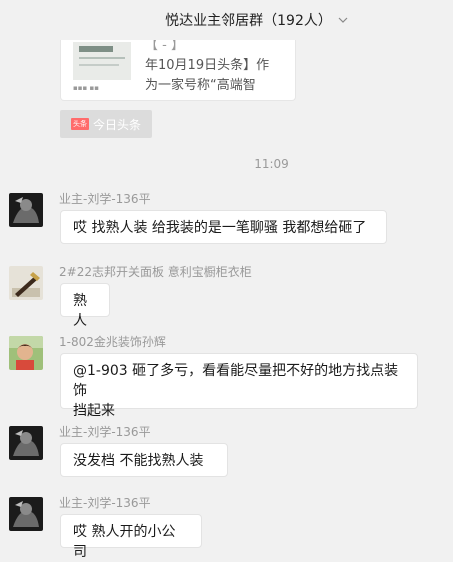  I want to click on message-line-1: @1-903 砸了多亏，看看能尽量把不好的地方找点装饰, so click(236, 381).